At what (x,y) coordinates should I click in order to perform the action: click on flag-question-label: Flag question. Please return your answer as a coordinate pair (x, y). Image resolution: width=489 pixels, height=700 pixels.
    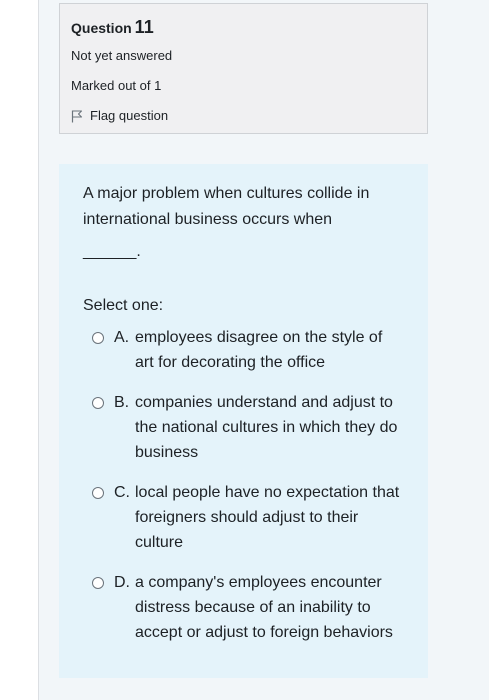
    Looking at the image, I should click on (129, 115).